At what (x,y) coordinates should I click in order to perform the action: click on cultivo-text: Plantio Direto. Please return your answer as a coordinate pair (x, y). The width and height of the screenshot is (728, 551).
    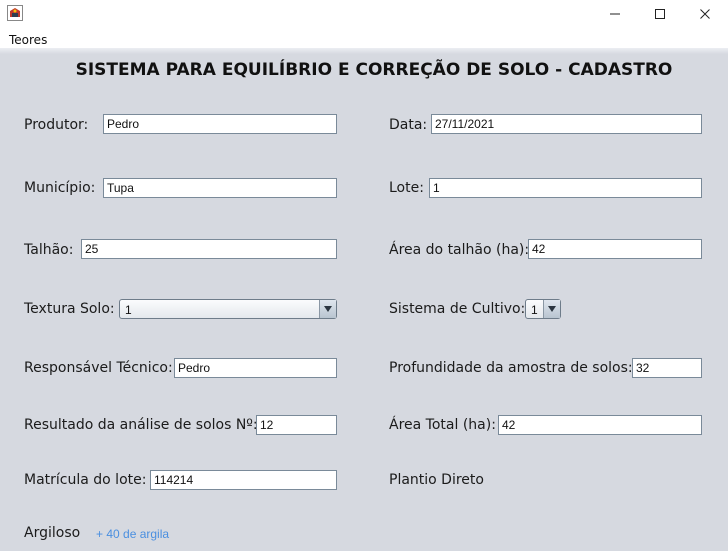
    Looking at the image, I should click on (436, 480).